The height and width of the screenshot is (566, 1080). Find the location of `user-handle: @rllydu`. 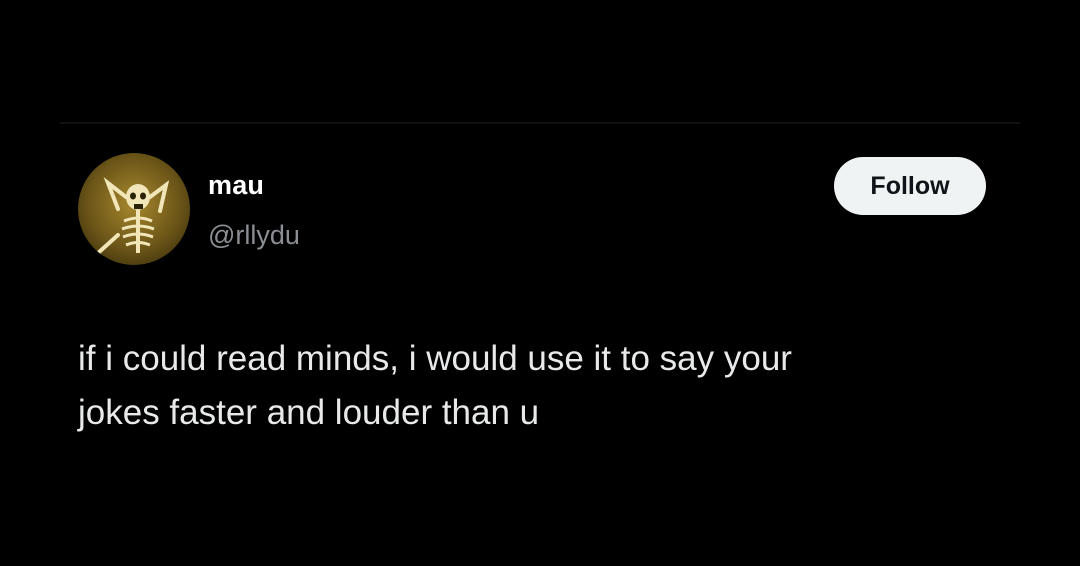

user-handle: @rllydu is located at coordinates (254, 235).